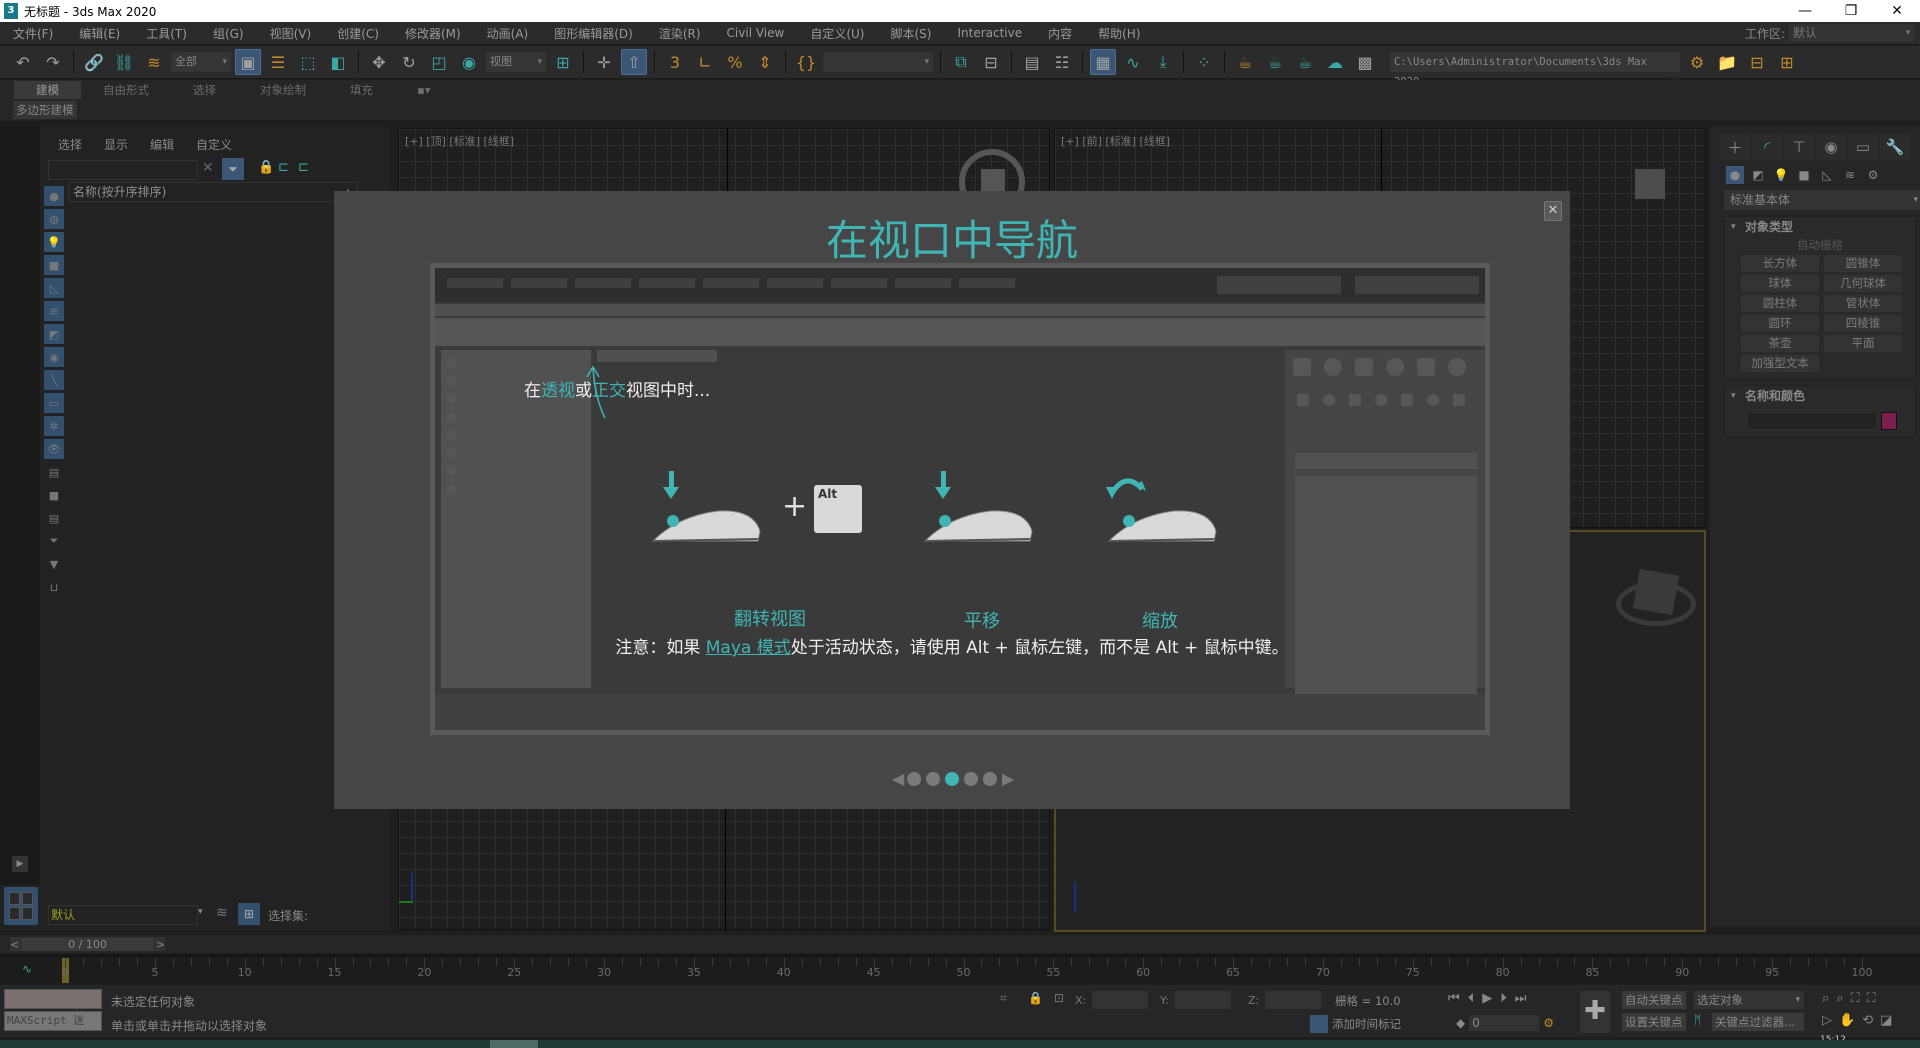  What do you see at coordinates (54, 265) in the screenshot?
I see `cameras-filter-icon: ■` at bounding box center [54, 265].